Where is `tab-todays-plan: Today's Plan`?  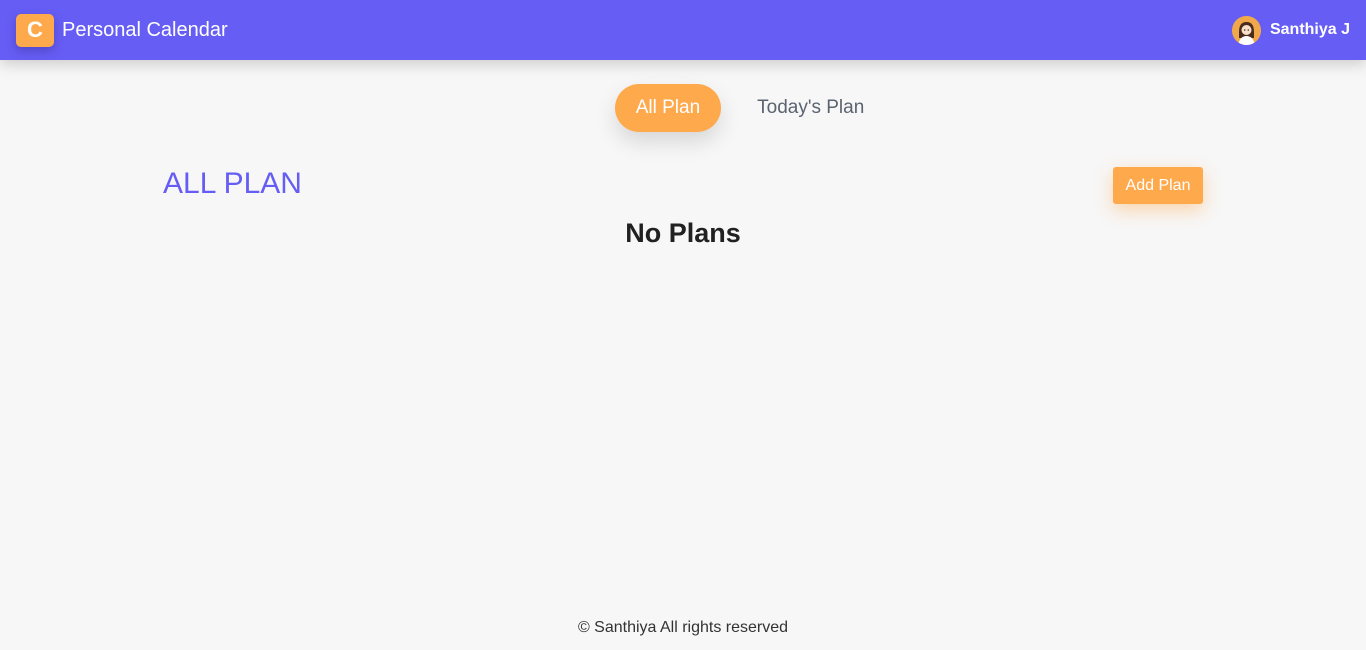
tab-todays-plan: Today's Plan is located at coordinates (810, 108).